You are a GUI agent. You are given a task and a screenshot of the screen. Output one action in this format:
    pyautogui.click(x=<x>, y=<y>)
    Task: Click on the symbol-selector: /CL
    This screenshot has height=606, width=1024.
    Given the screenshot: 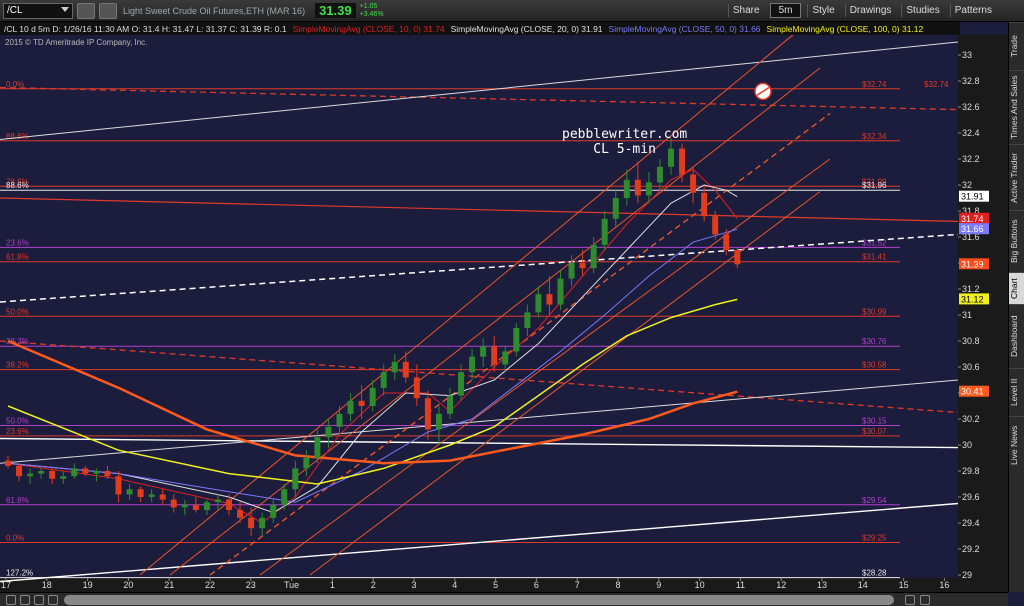 What is the action you would take?
    pyautogui.click(x=38, y=10)
    